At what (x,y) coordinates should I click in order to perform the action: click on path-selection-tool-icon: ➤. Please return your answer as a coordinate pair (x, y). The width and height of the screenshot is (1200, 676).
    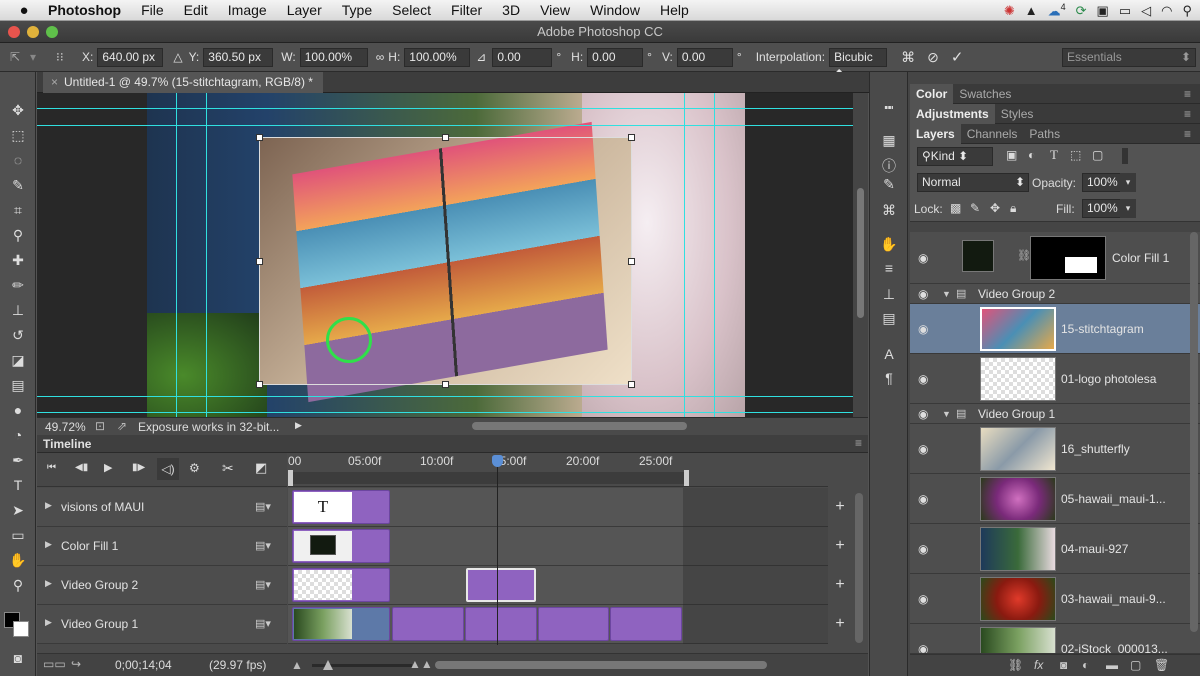
    Looking at the image, I should click on (18, 510).